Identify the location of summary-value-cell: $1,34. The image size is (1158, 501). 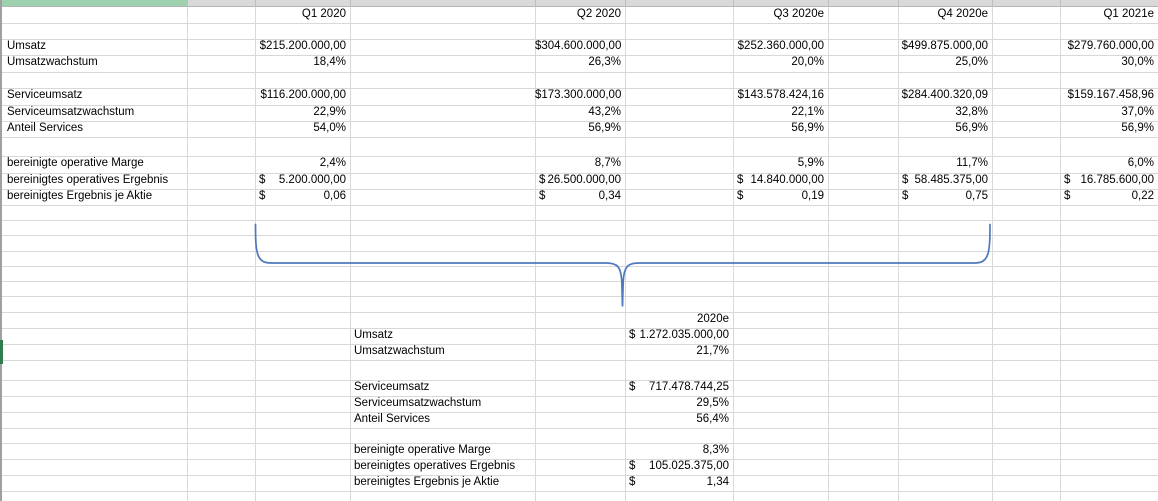
(679, 483).